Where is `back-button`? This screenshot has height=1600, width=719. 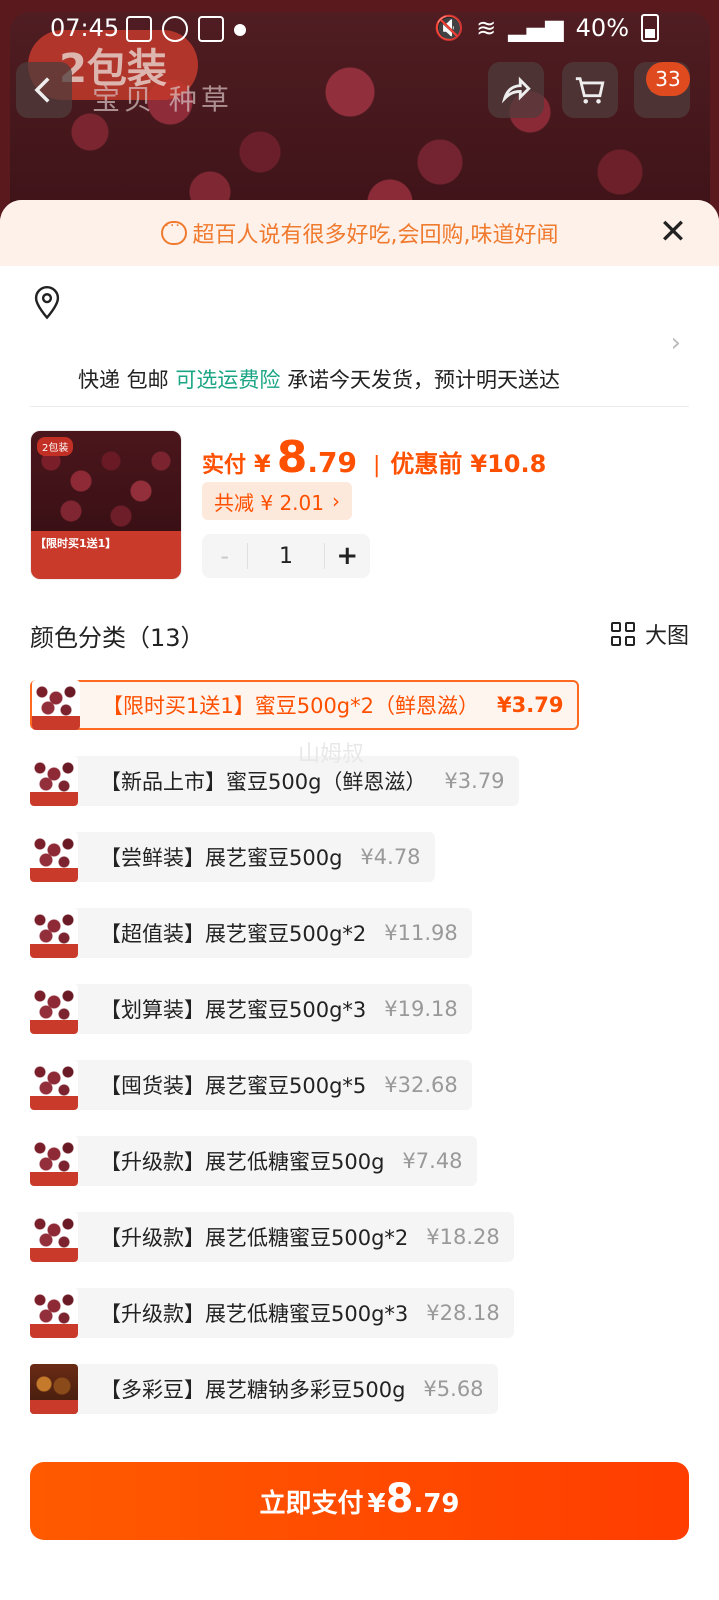 back-button is located at coordinates (44, 90).